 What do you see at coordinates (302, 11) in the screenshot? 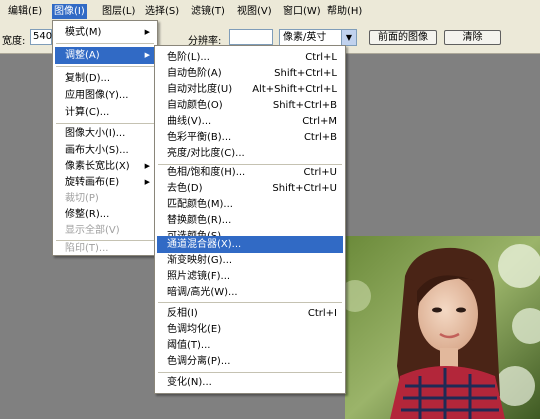
I see `menu-window: 窗口(W)` at bounding box center [302, 11].